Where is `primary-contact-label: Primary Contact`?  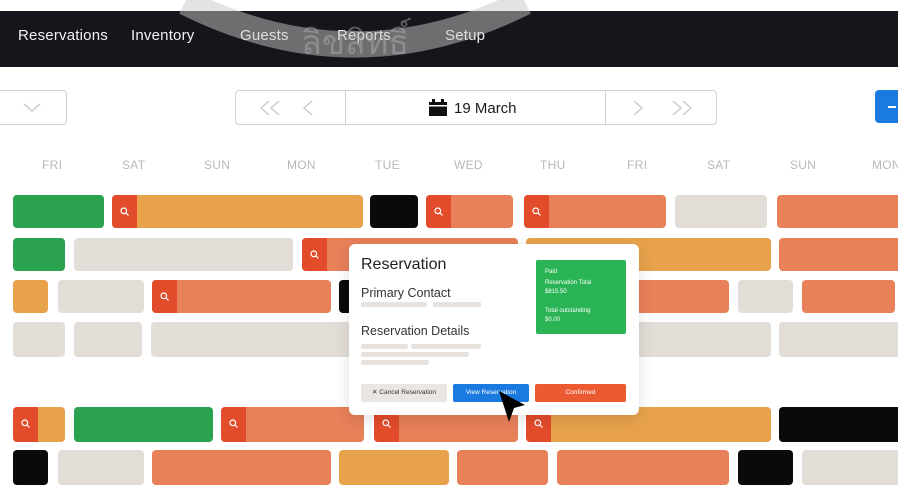 primary-contact-label: Primary Contact is located at coordinates (406, 293).